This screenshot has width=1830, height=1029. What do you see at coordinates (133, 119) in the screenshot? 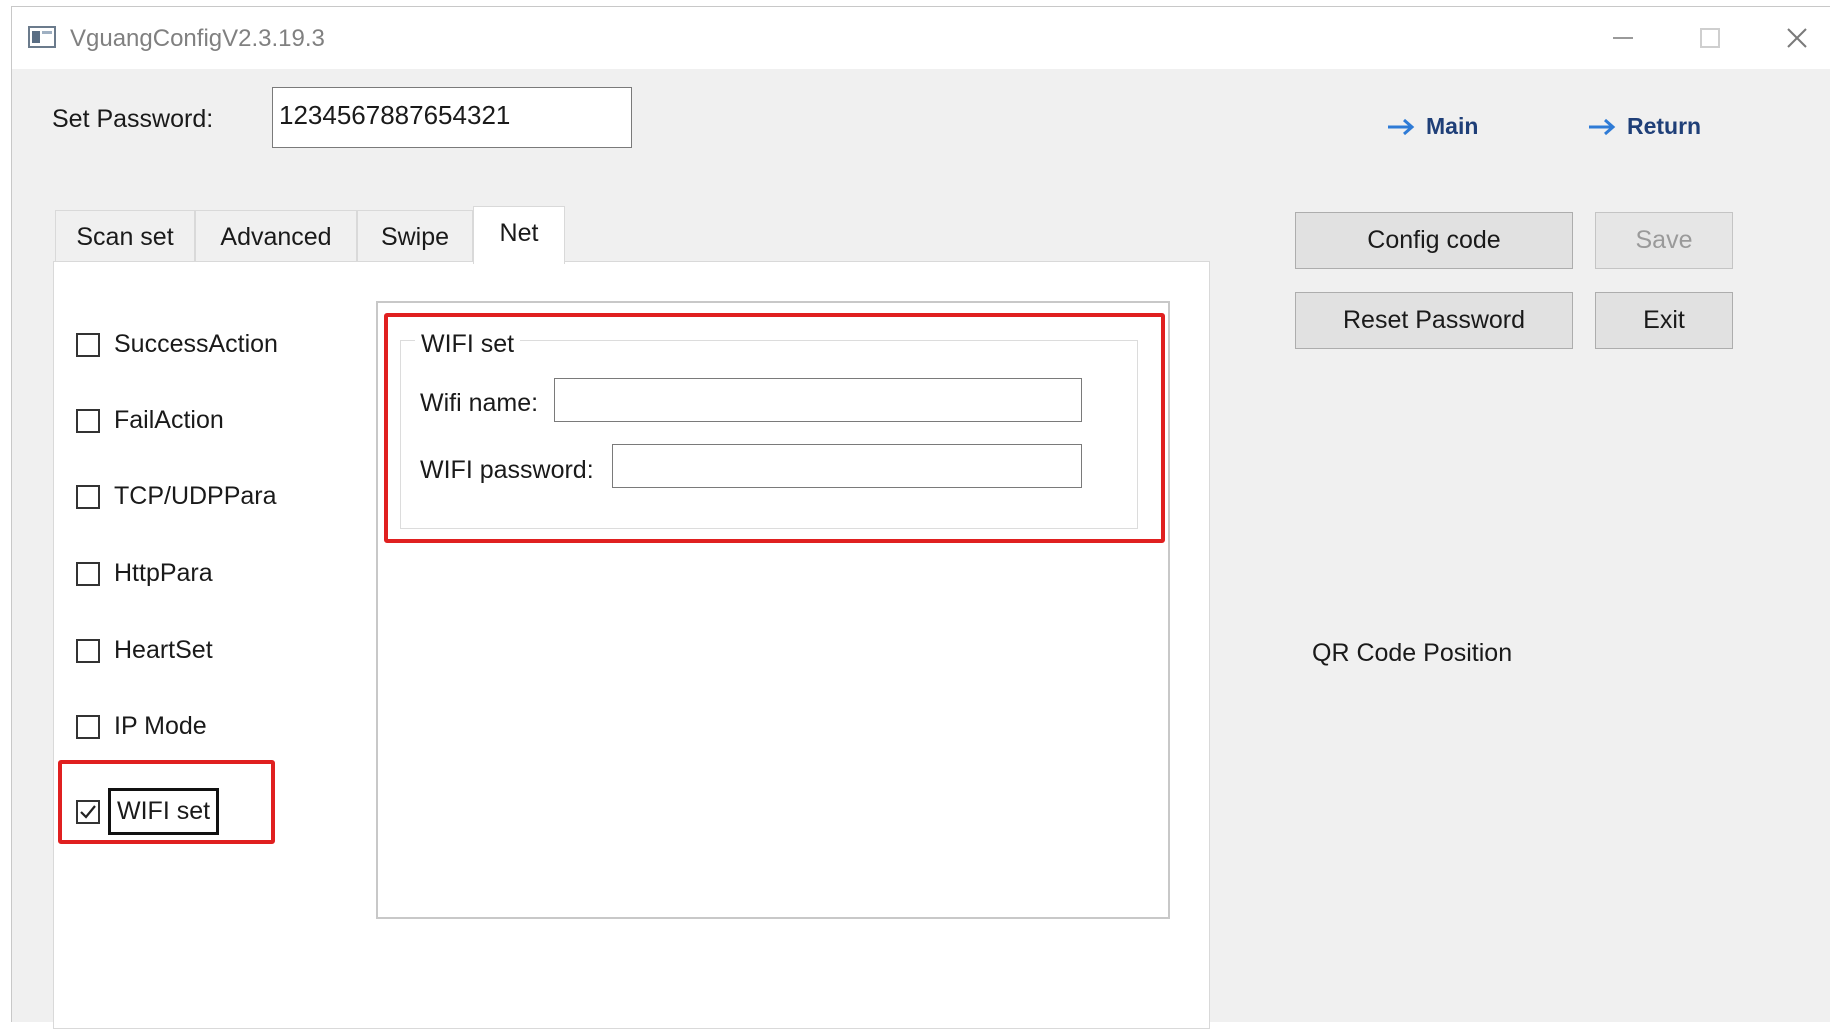
I see `password-label: Set Password:` at bounding box center [133, 119].